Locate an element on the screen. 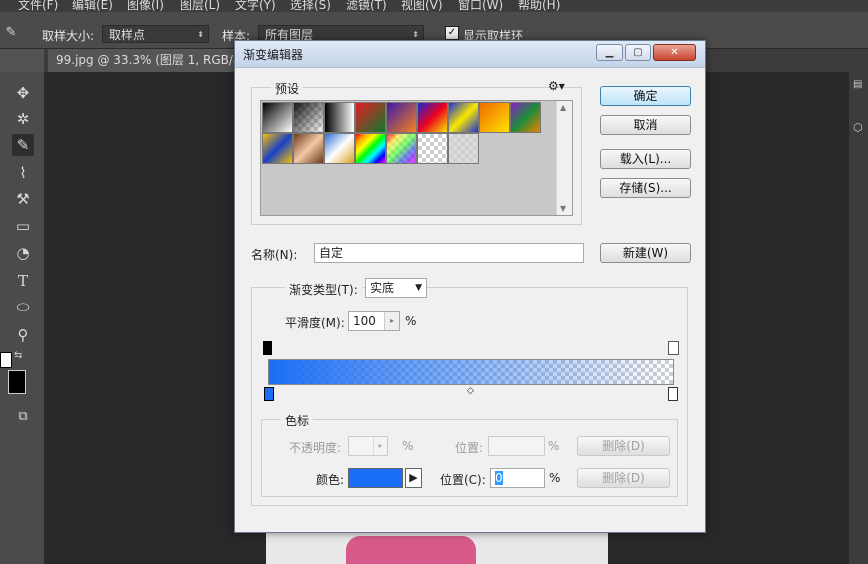 This screenshot has height=564, width=868. preset-transparent-rainbow is located at coordinates (401, 148).